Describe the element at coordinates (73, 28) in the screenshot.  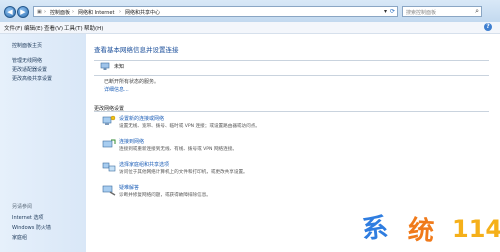
I see `menu-tools: 工具(T)` at that location.